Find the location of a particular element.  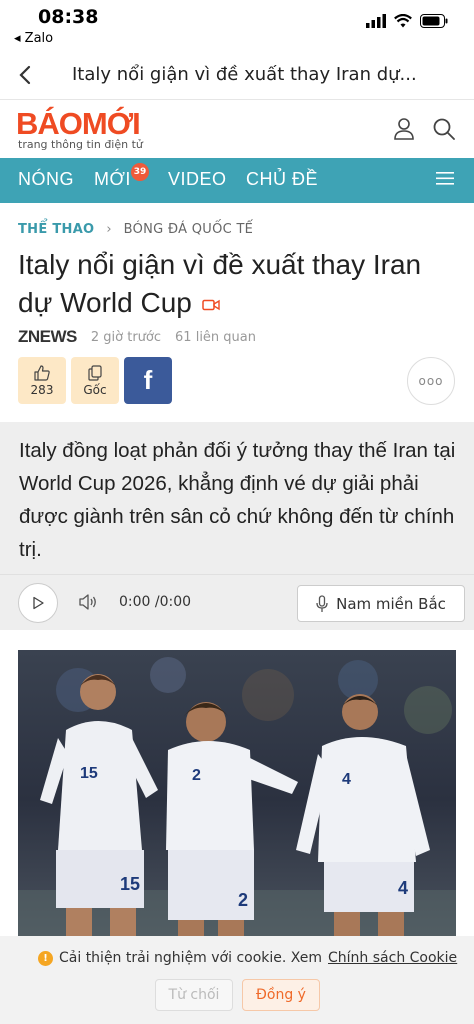

status-bar: 08:38 ◂ Zalo is located at coordinates (237, 25).